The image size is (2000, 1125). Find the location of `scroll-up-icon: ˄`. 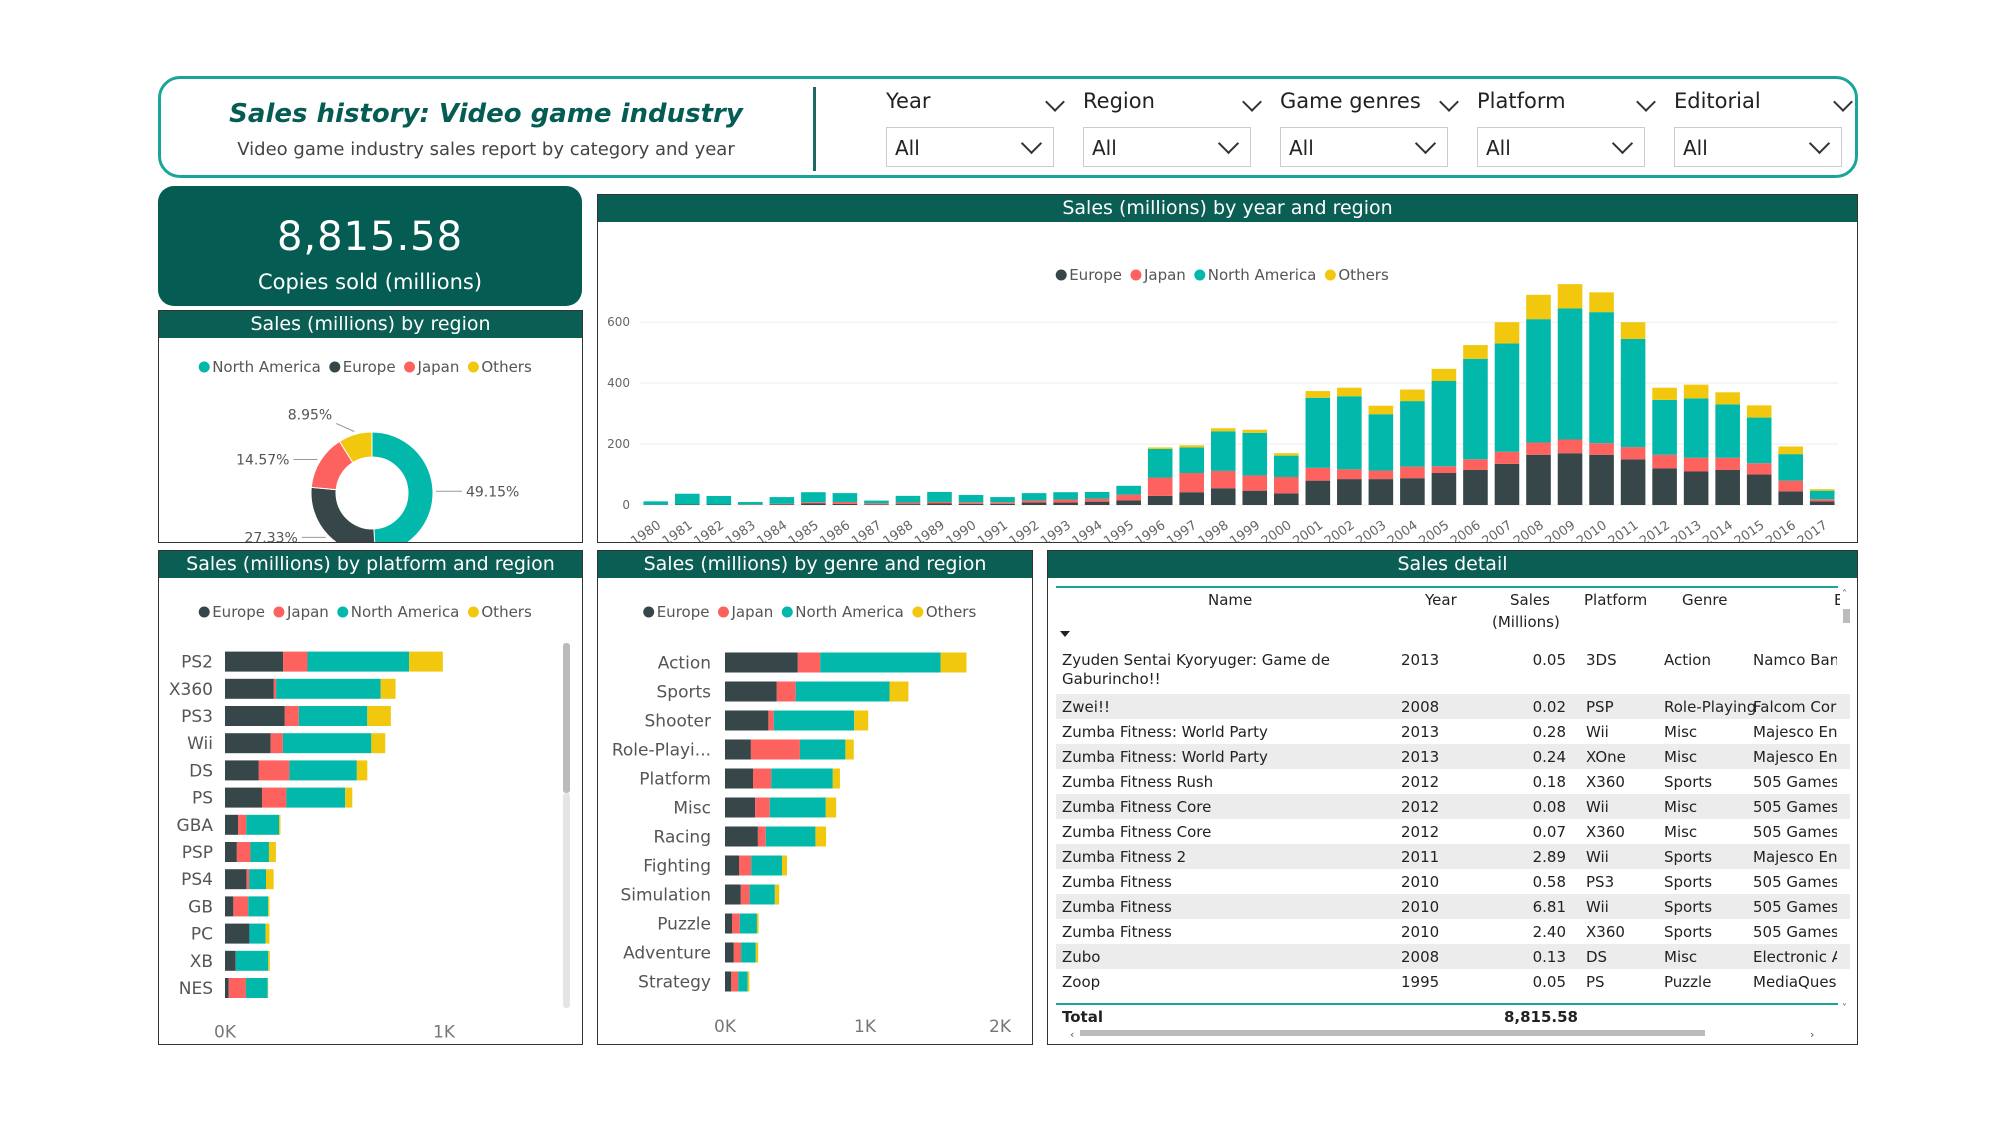

scroll-up-icon: ˄ is located at coordinates (1844, 594).